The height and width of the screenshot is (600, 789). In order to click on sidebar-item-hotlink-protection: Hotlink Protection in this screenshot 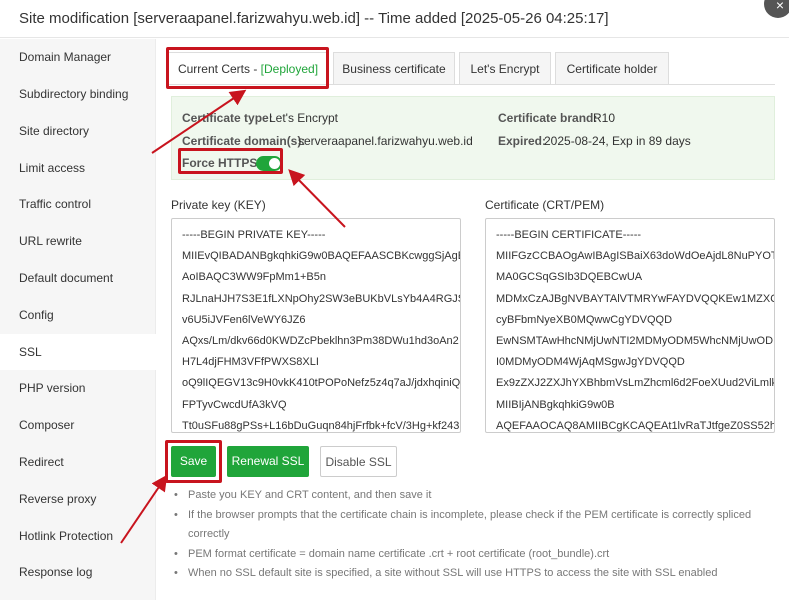, I will do `click(78, 536)`.